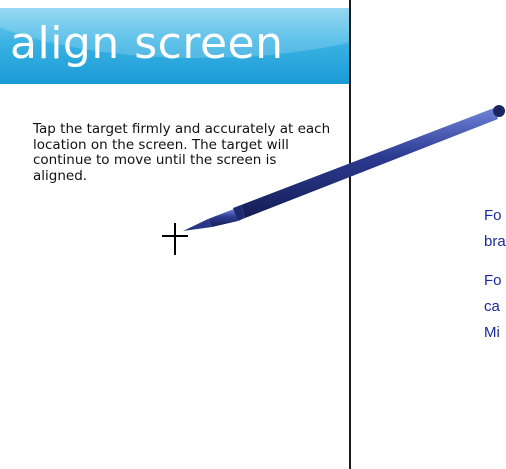 The width and height of the screenshot is (506, 469). What do you see at coordinates (492, 306) in the screenshot?
I see `side-text-line-4: ca` at bounding box center [492, 306].